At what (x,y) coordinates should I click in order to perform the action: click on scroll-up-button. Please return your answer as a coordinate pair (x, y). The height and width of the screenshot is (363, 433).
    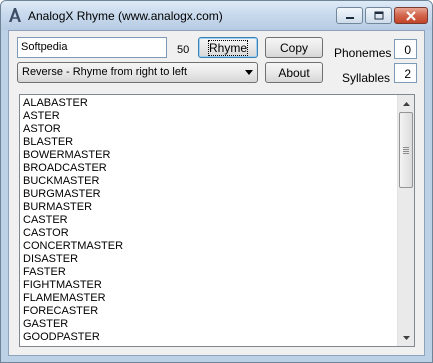
    Looking at the image, I should click on (406, 103).